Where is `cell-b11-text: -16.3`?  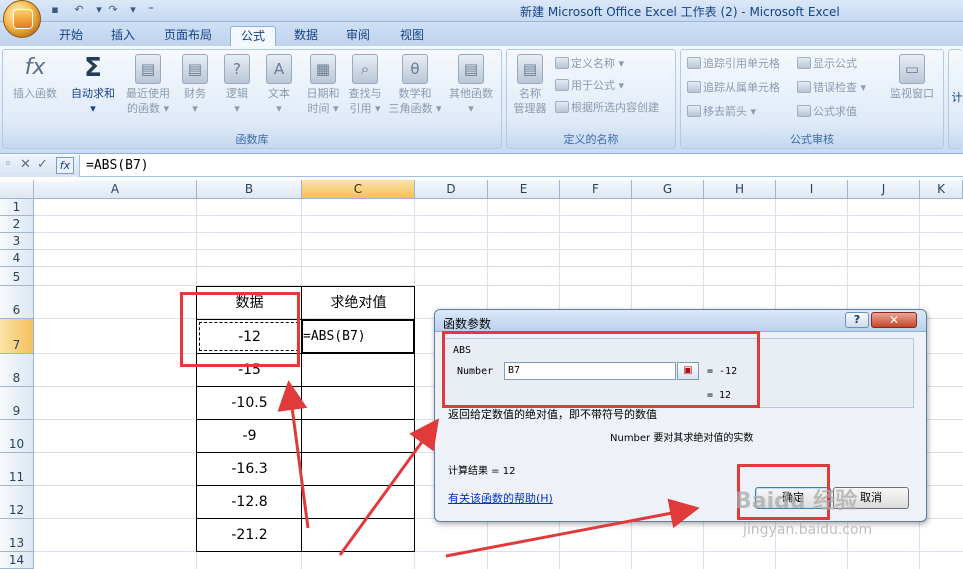 cell-b11-text: -16.3 is located at coordinates (249, 469).